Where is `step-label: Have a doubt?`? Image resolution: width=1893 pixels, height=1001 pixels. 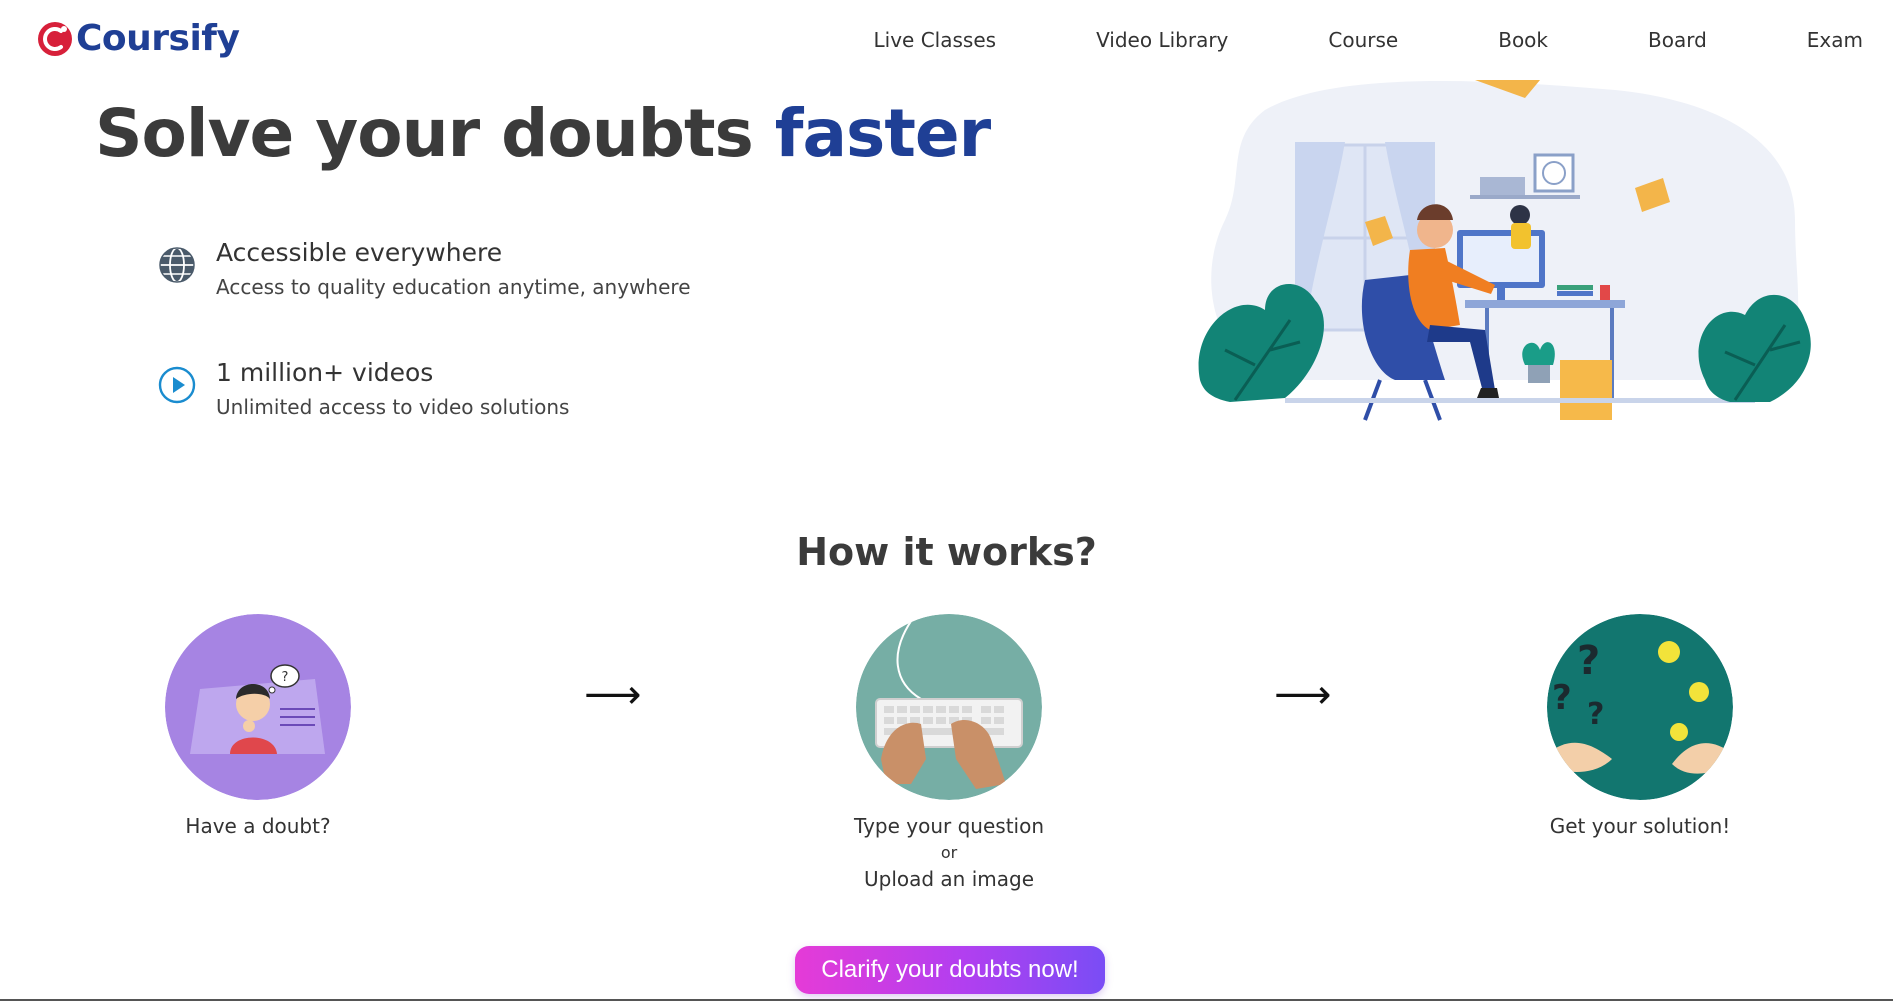 step-label: Have a doubt? is located at coordinates (258, 826).